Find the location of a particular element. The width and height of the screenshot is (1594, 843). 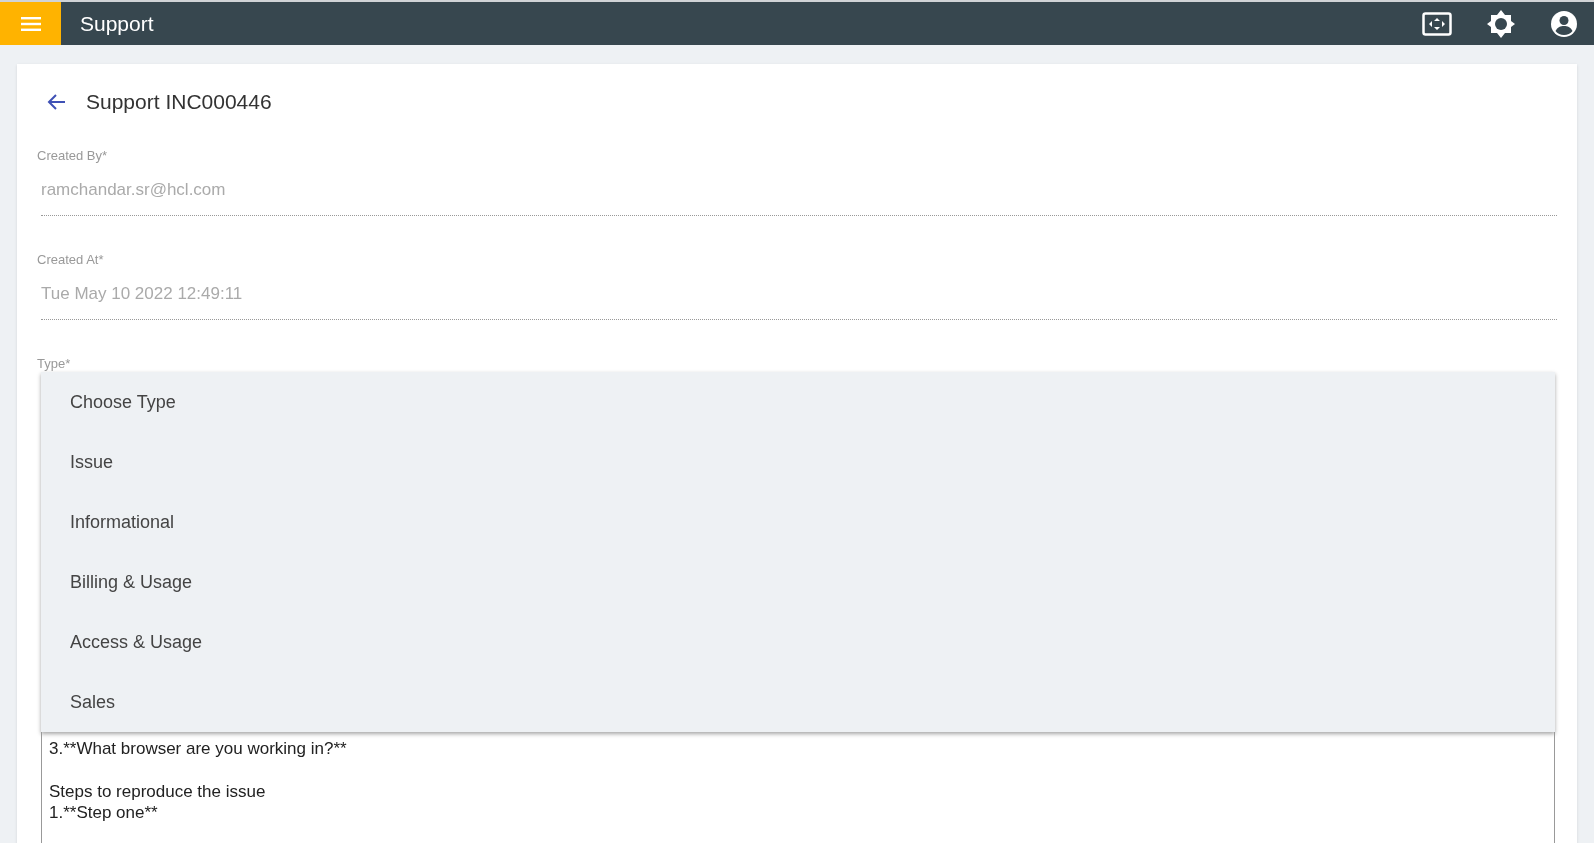

dropdown-option: Issue is located at coordinates (92, 462).